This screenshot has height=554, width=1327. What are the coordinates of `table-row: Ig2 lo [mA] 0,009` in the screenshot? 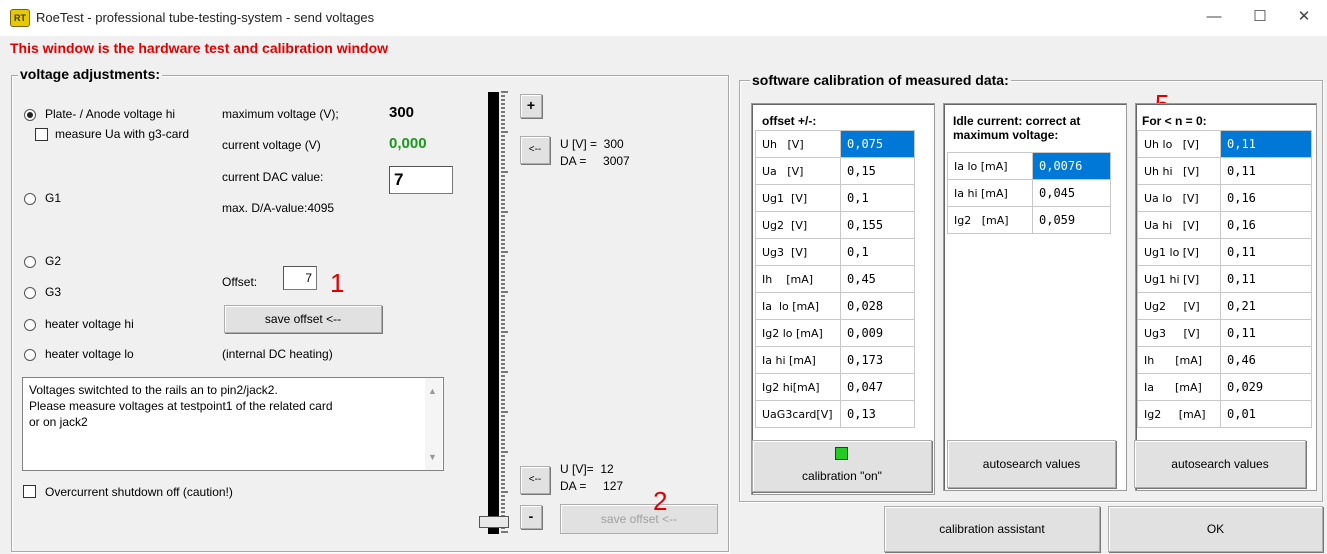 It's located at (835, 333).